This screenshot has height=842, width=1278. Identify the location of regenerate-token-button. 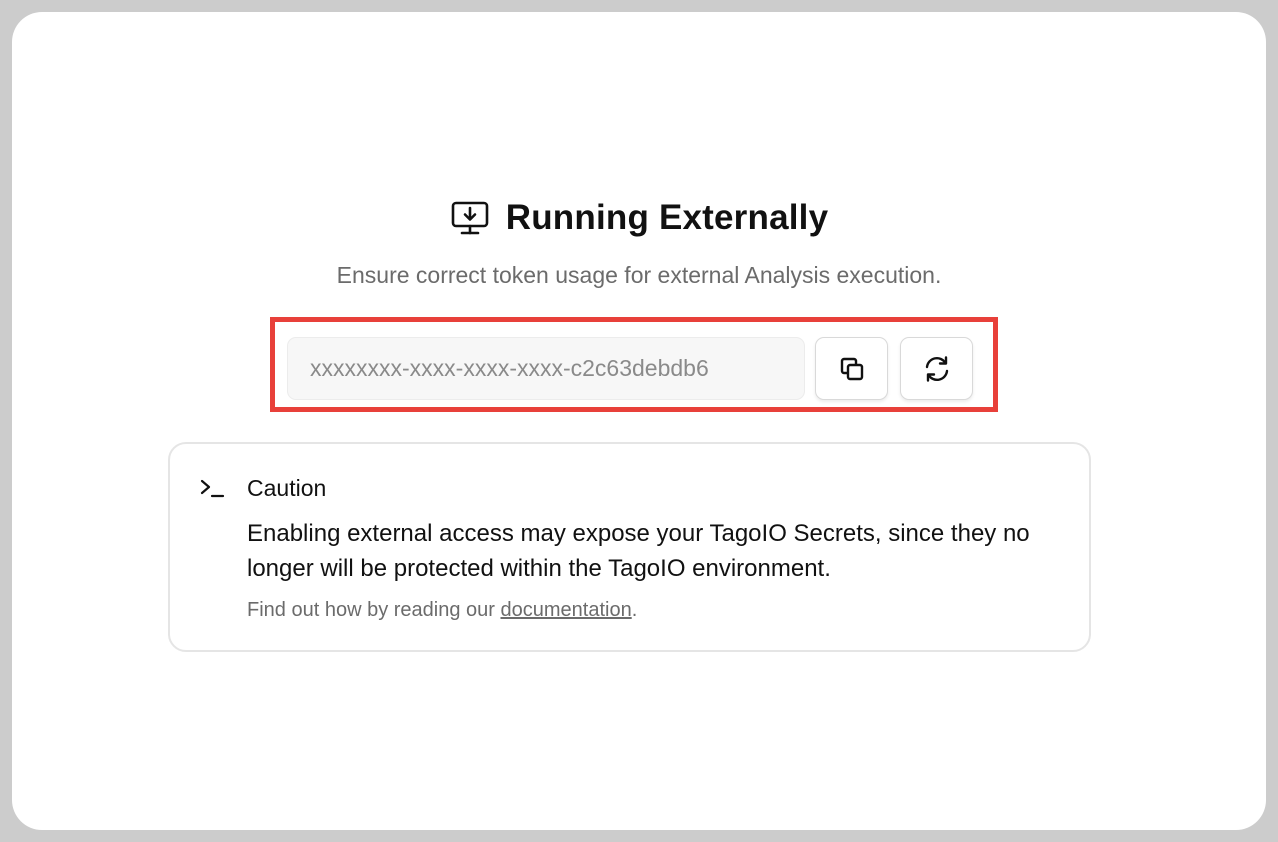
(936, 368).